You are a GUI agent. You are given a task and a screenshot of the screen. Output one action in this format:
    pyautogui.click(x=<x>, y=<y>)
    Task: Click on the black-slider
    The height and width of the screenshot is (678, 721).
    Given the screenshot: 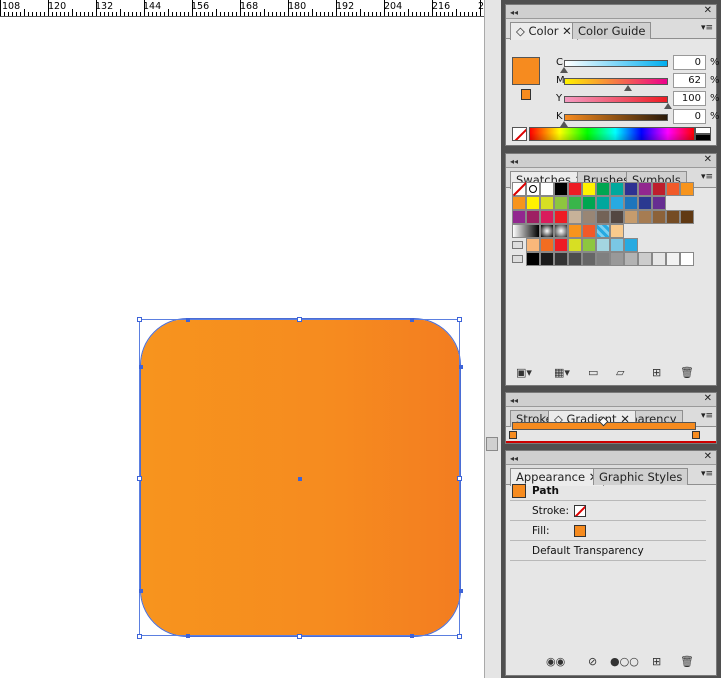 What is the action you would take?
    pyautogui.click(x=616, y=117)
    